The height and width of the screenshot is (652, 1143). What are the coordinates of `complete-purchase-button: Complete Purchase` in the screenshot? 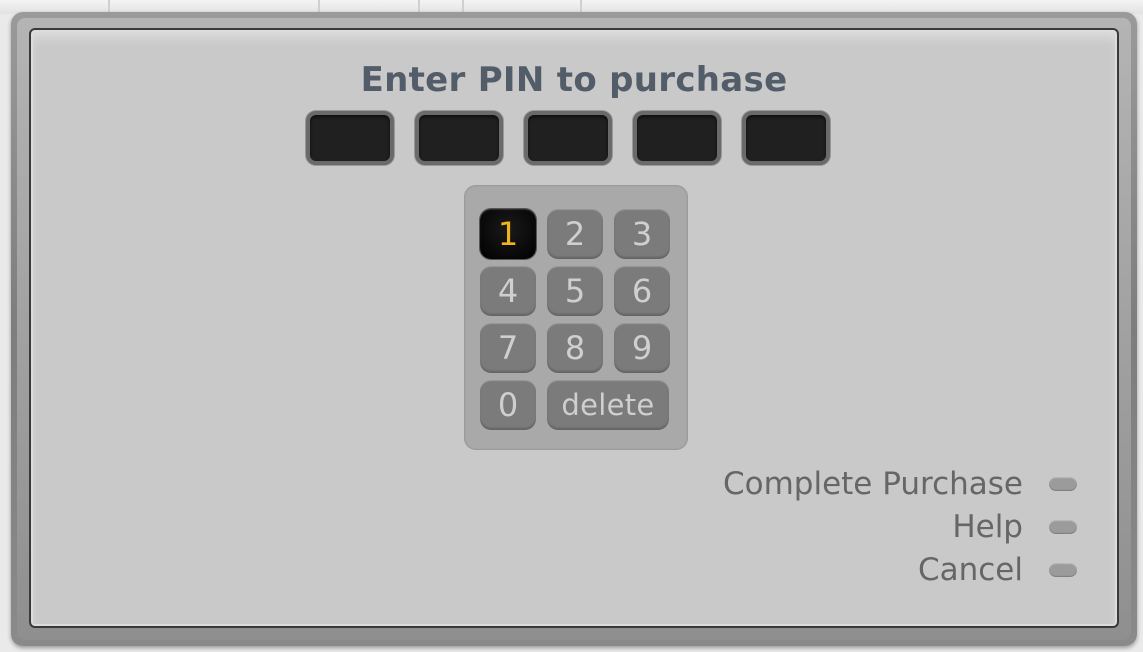 It's located at (867, 483).